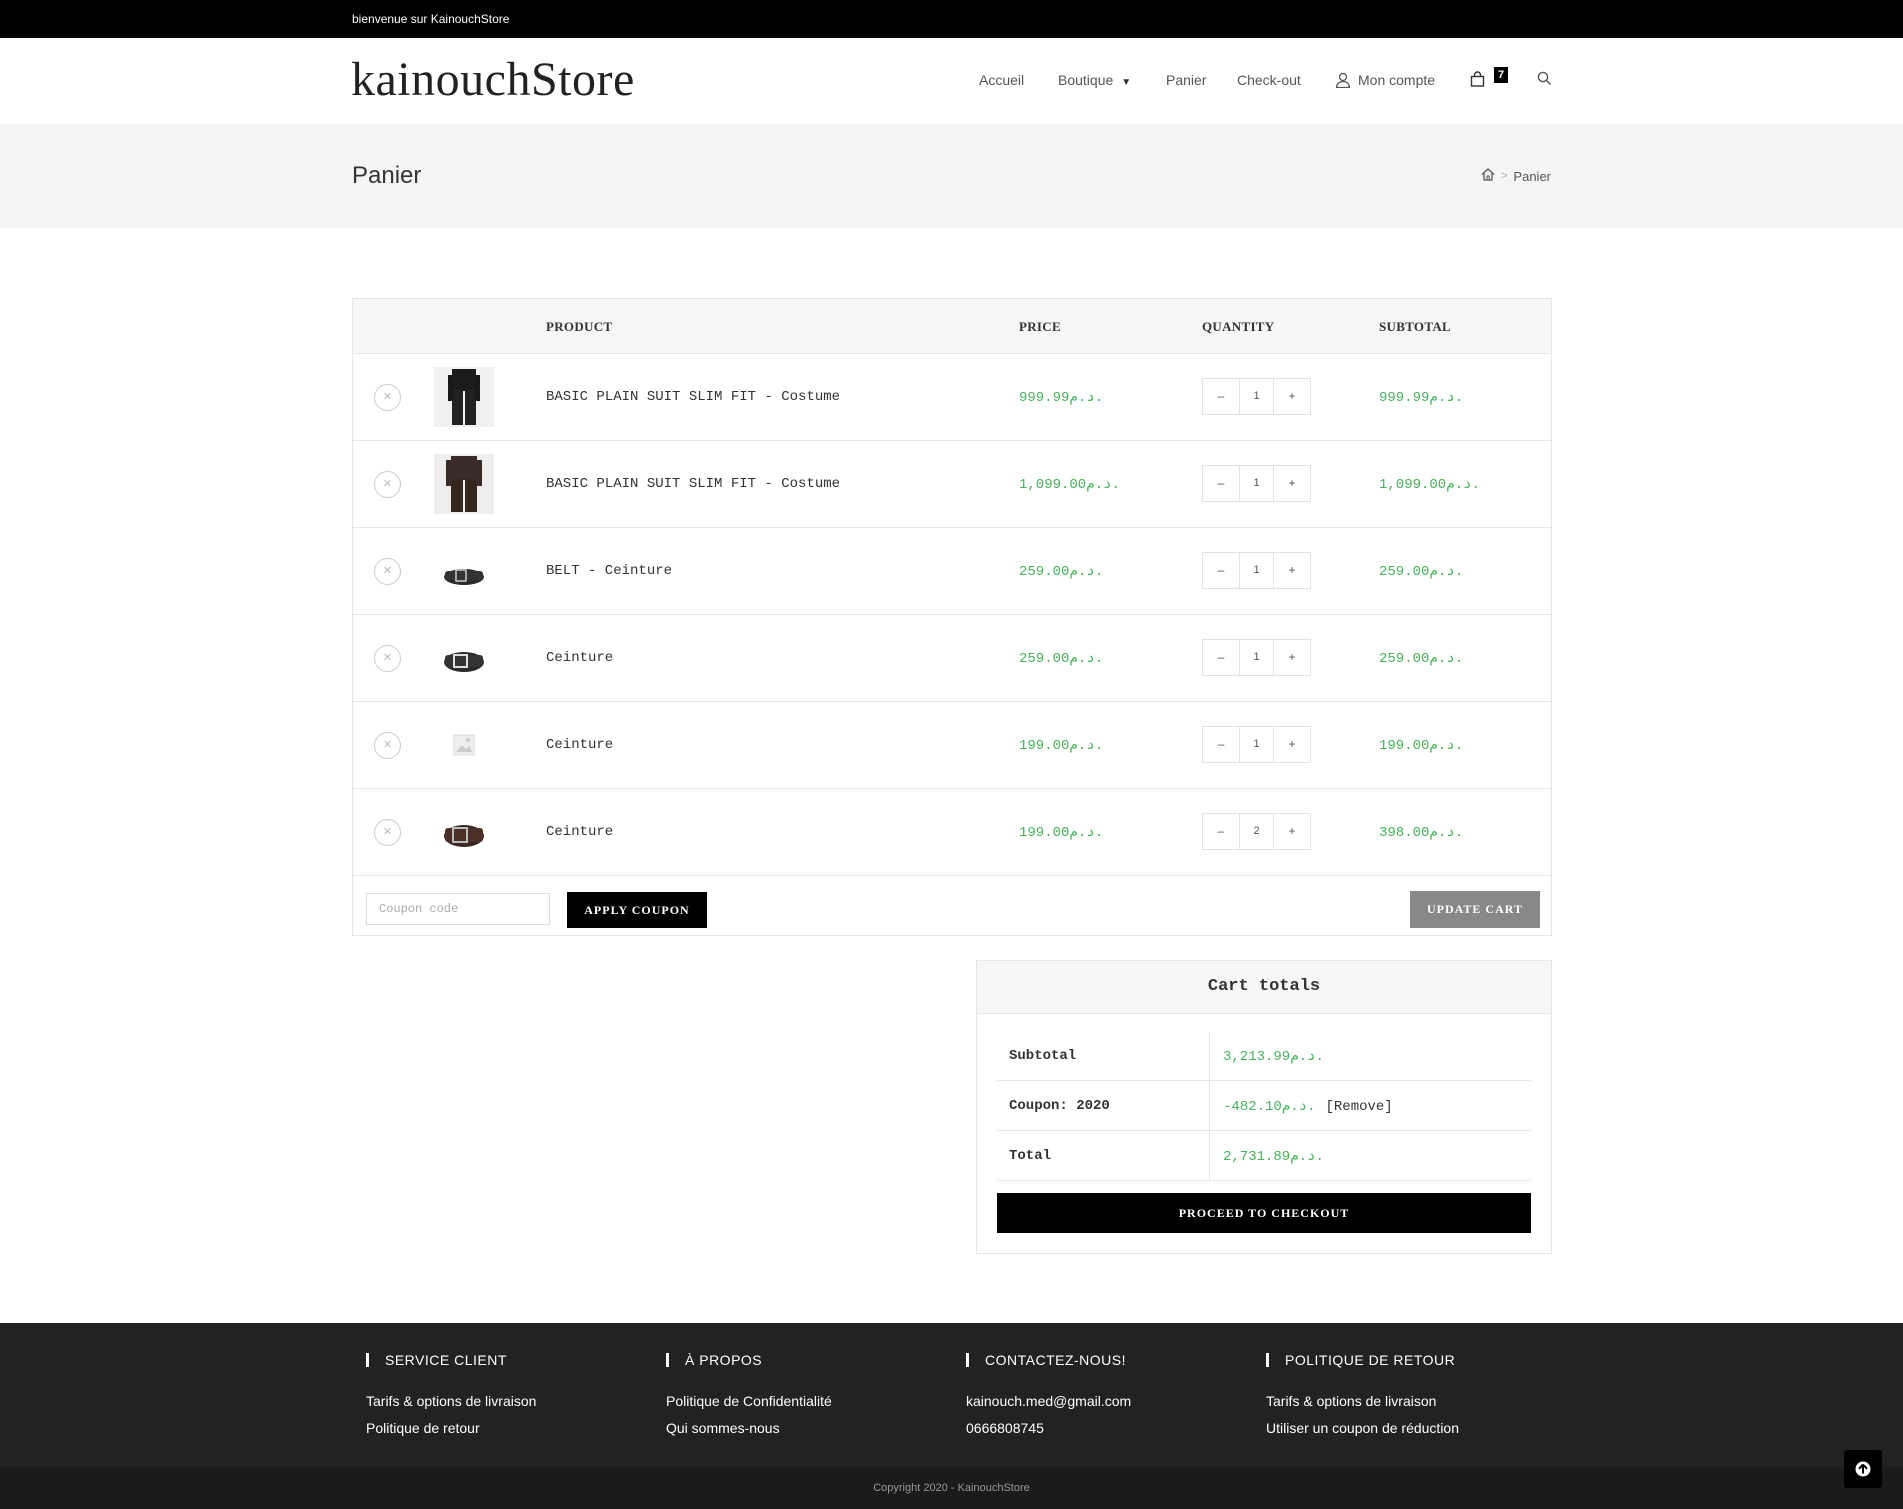  I want to click on nav-cart: Panier, so click(1186, 80).